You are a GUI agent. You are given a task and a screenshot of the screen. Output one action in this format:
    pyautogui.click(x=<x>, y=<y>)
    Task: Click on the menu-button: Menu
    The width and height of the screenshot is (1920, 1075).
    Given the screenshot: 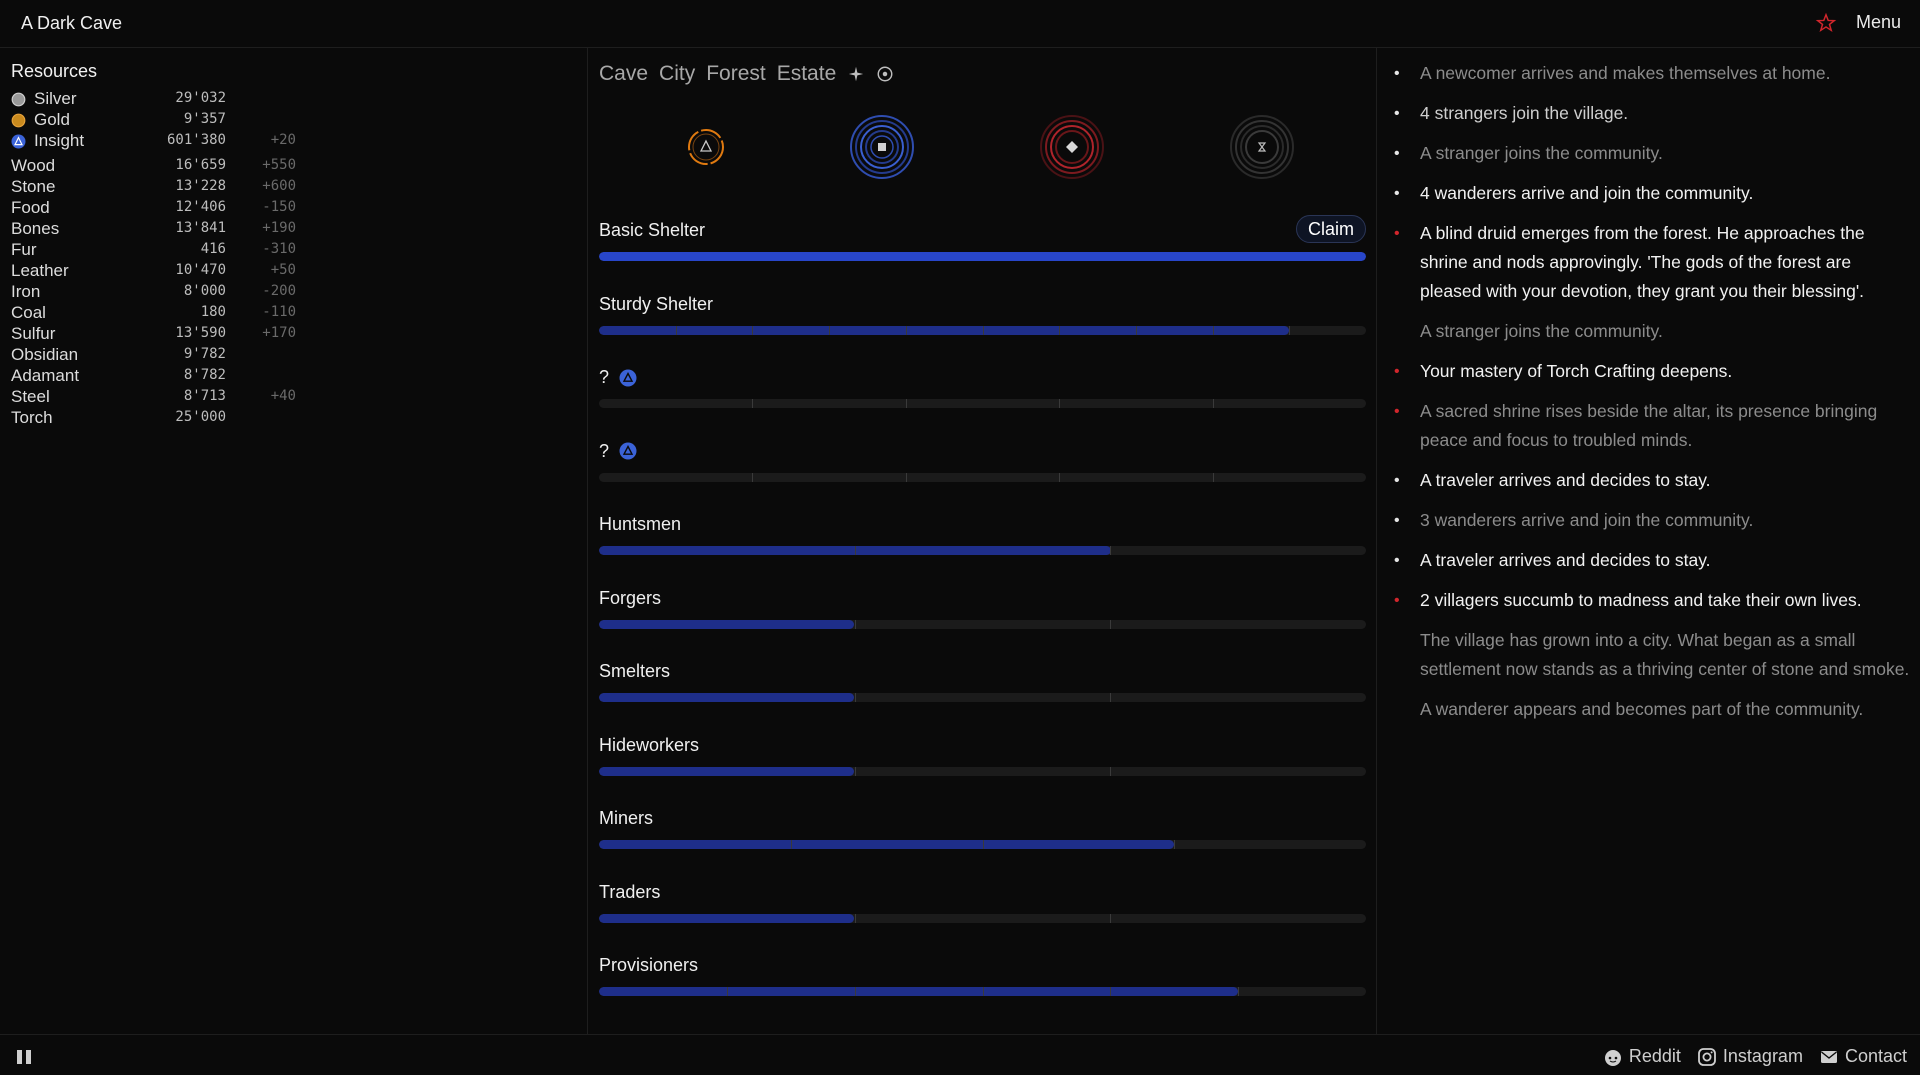 What is the action you would take?
    pyautogui.click(x=1878, y=22)
    